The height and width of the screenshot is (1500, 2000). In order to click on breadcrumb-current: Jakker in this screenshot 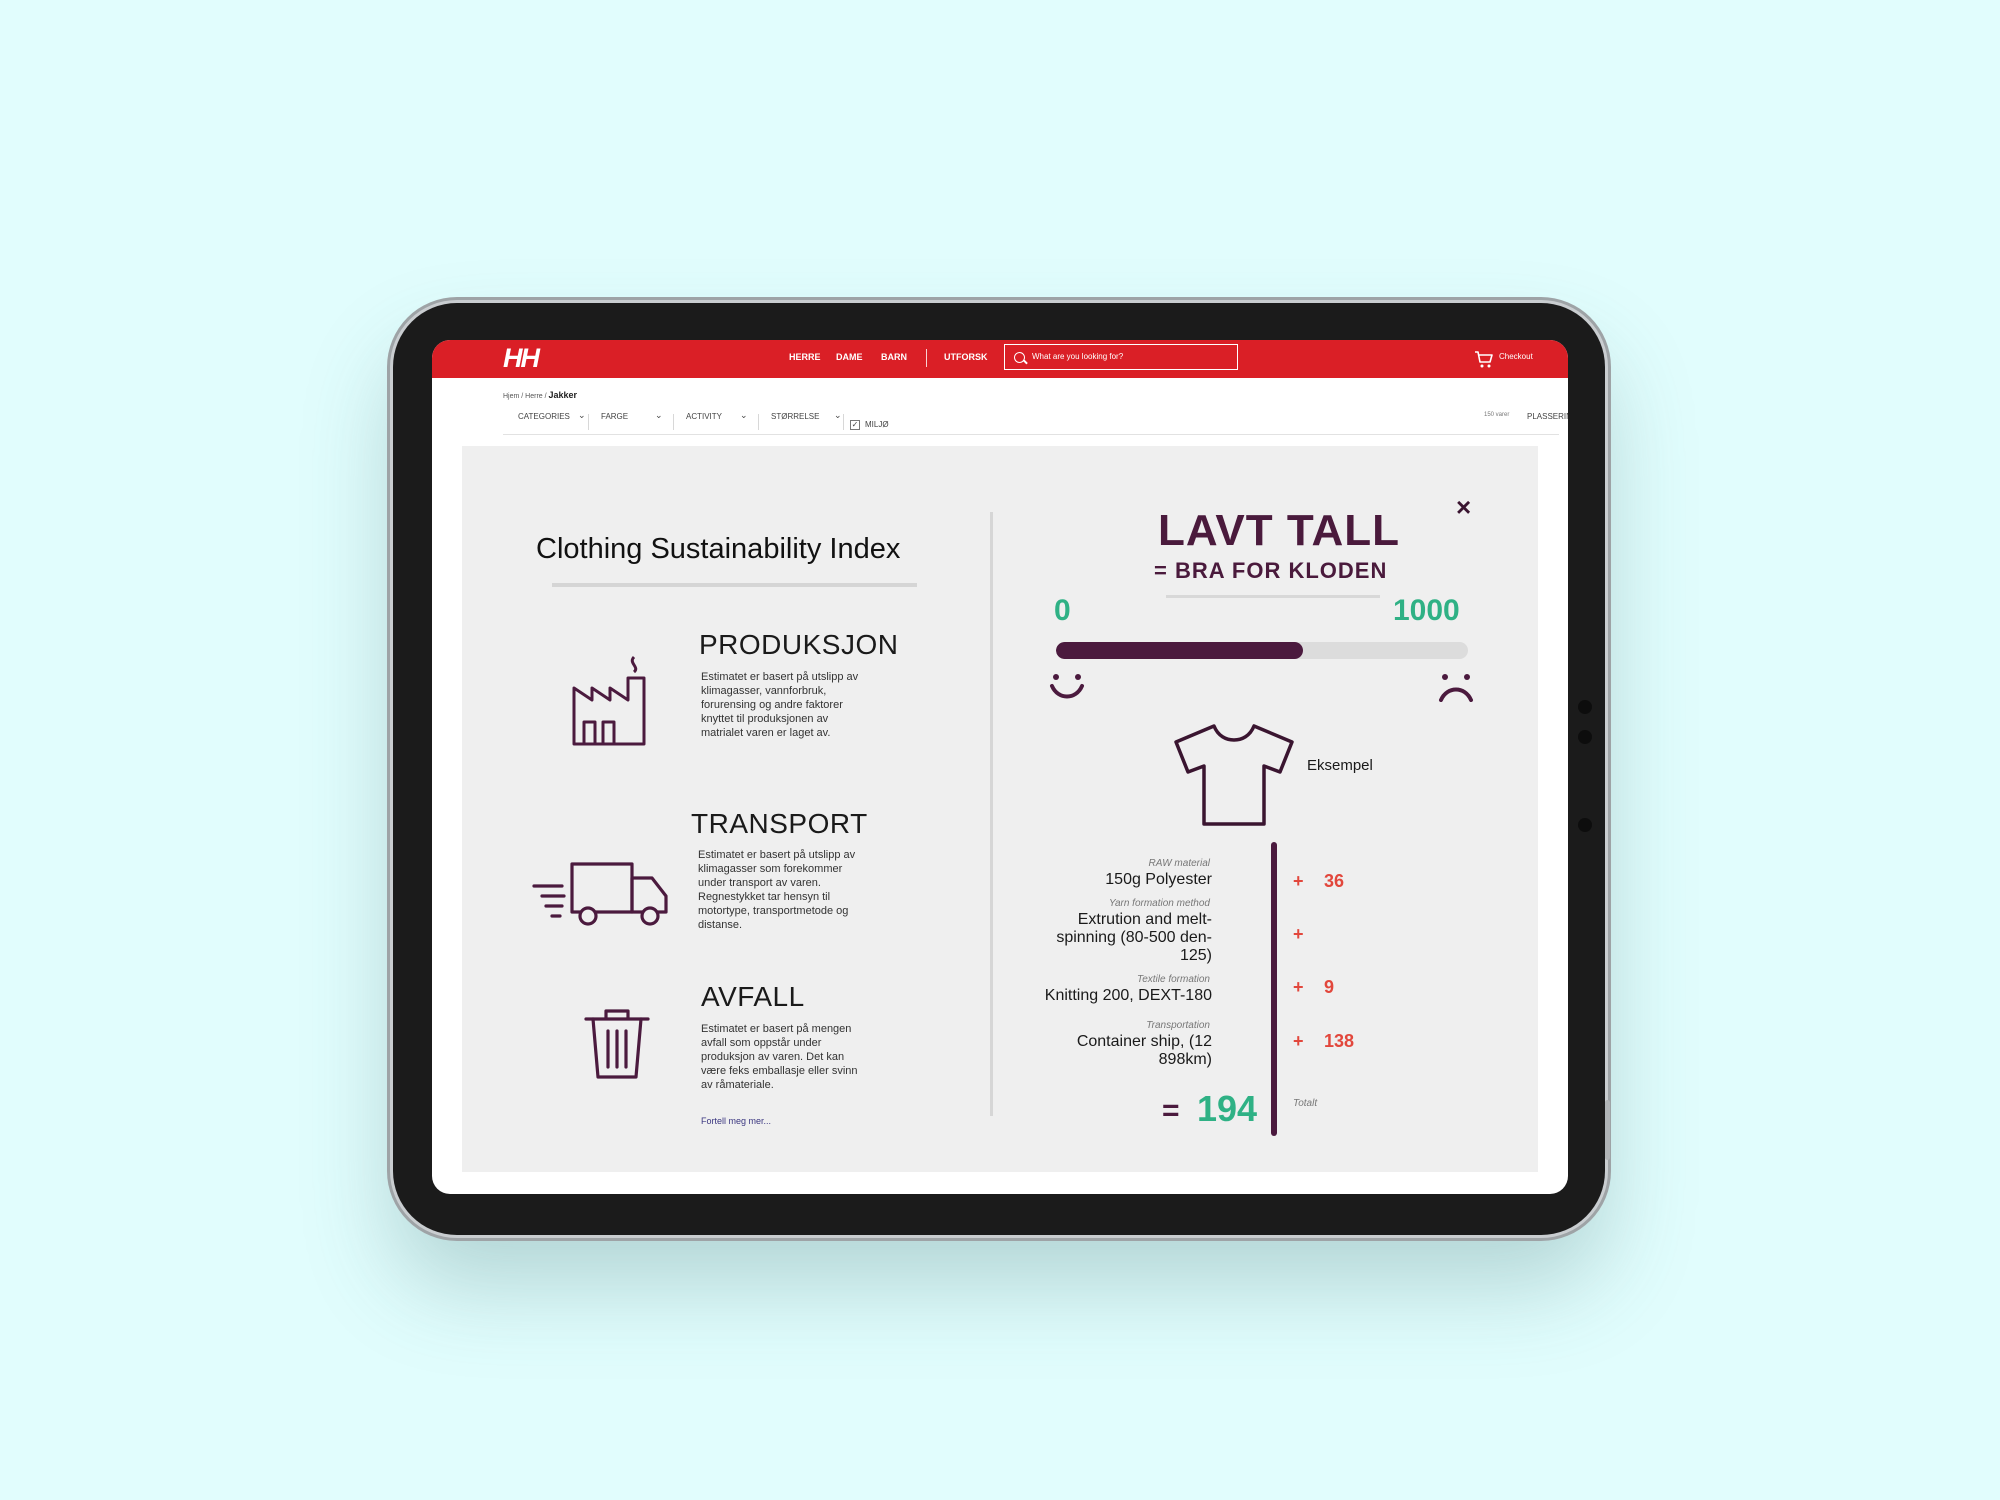, I will do `click(563, 395)`.